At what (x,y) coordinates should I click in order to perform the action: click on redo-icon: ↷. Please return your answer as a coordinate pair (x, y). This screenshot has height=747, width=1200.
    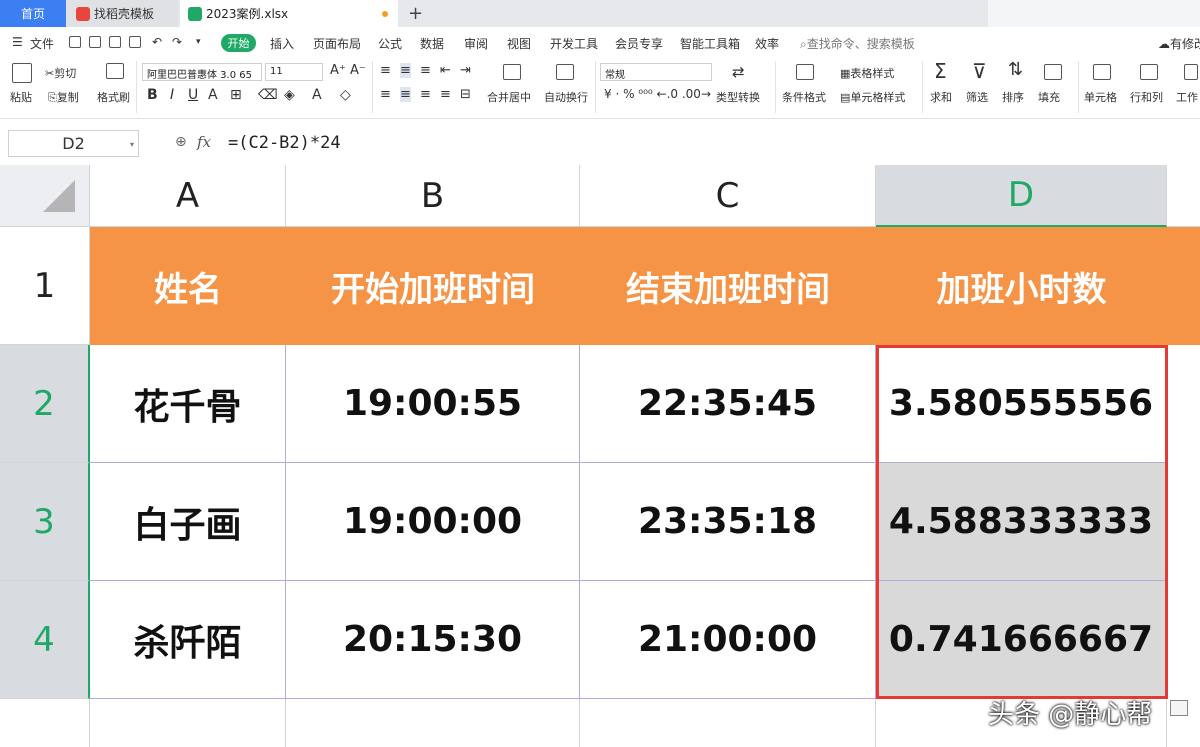
    Looking at the image, I should click on (177, 42).